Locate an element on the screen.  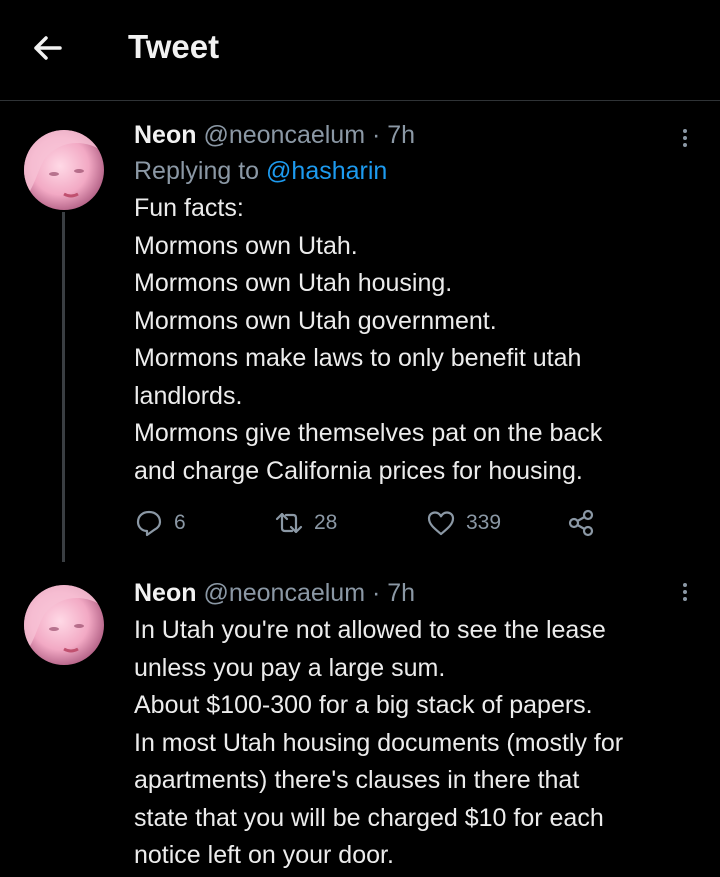
replying-handle-link: @hasharin is located at coordinates (326, 171).